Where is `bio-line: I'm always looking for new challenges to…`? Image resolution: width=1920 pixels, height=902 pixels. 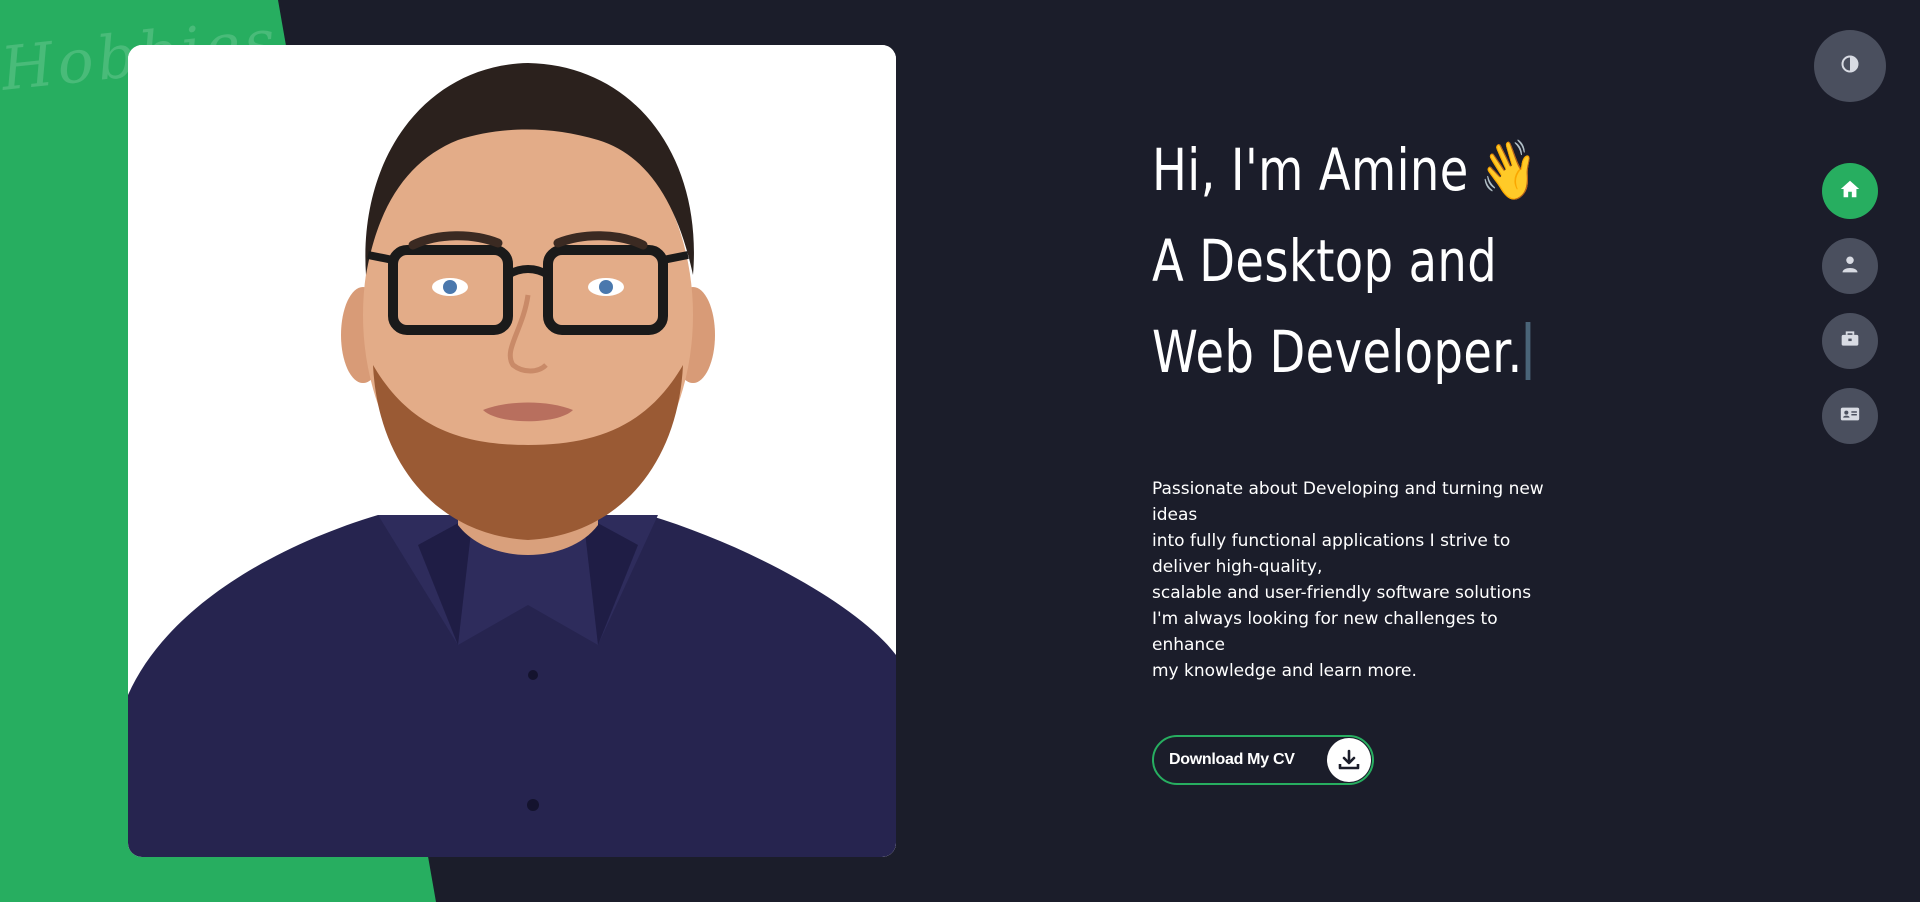
bio-line: I'm always looking for new challenges to… is located at coordinates (1325, 632).